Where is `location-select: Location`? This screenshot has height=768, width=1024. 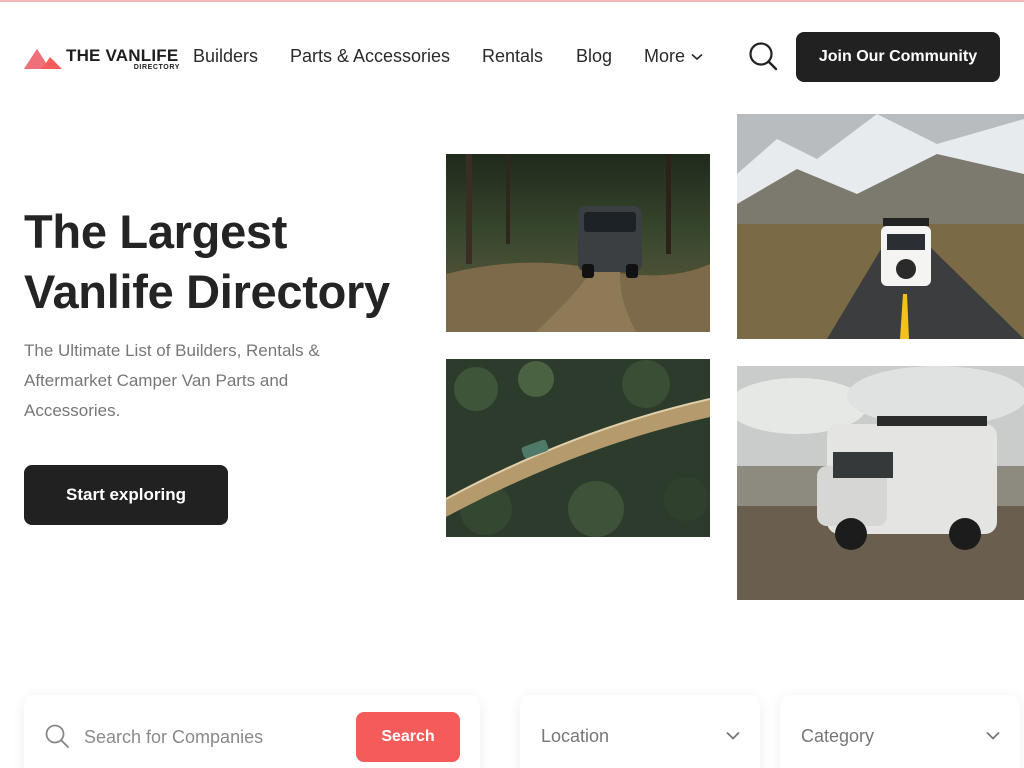 location-select: Location is located at coordinates (640, 731).